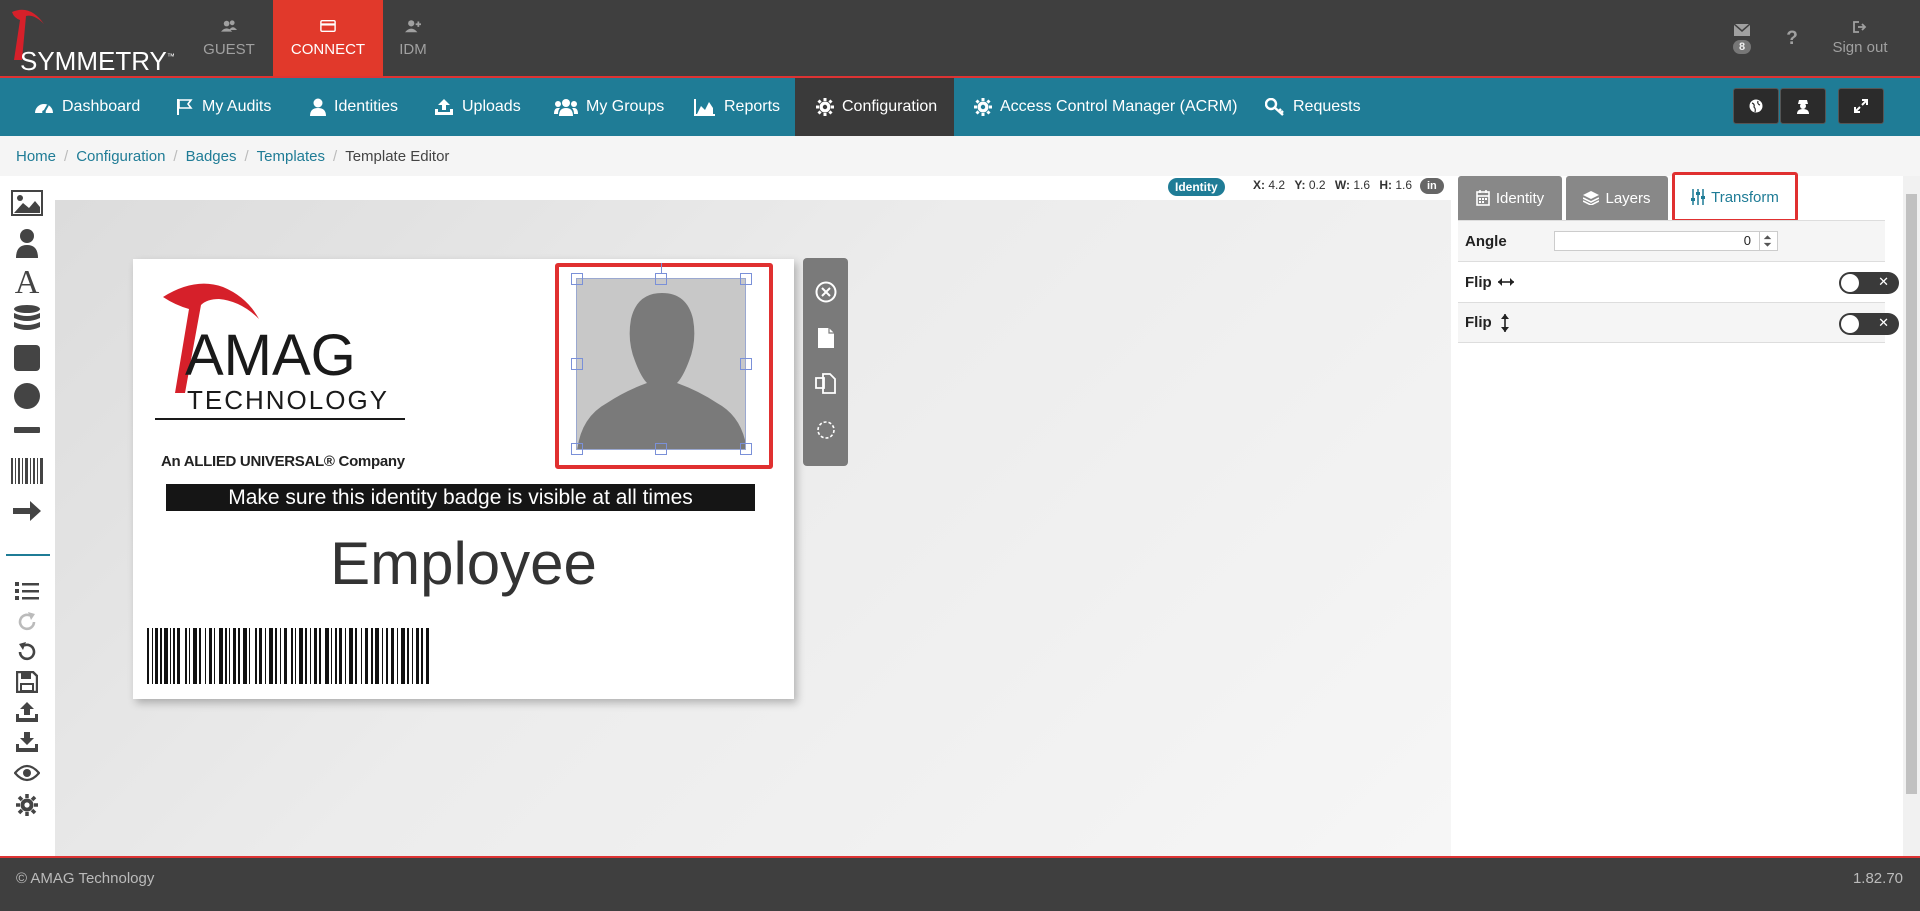 The height and width of the screenshot is (911, 1920). I want to click on card-icon, so click(328, 26).